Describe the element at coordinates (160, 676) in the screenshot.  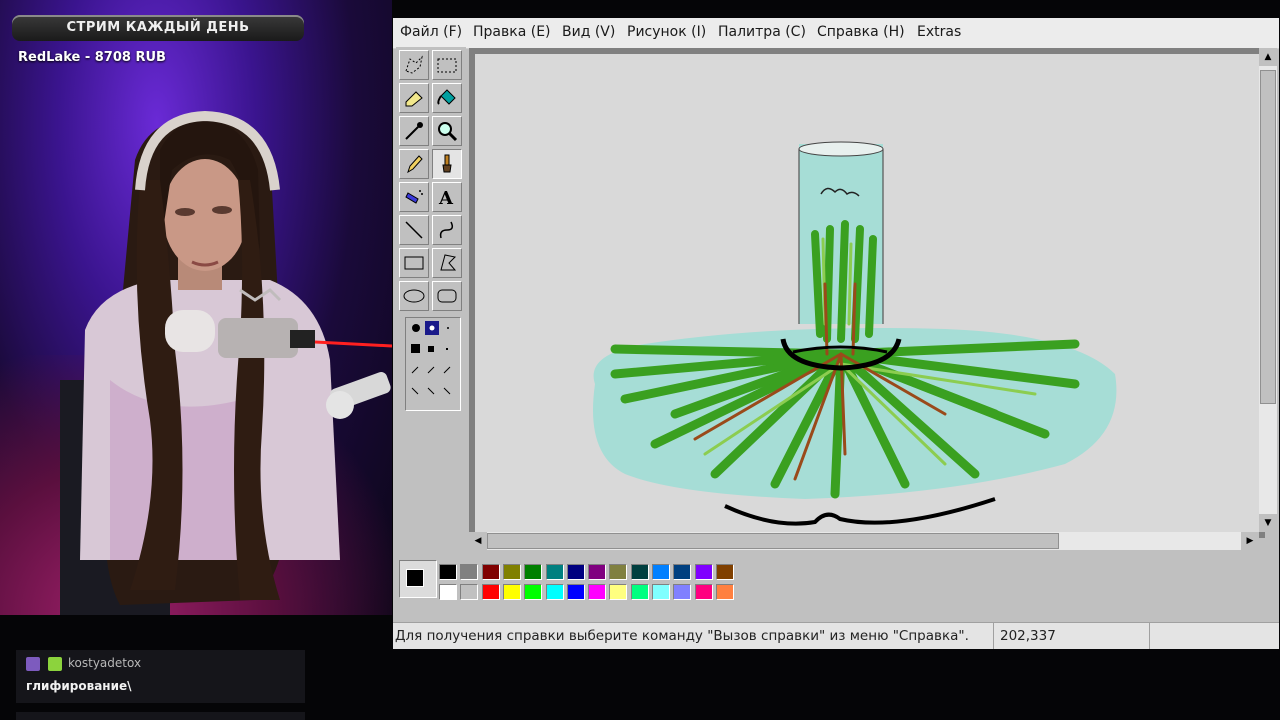
I see `chat-message: kostyadetox глифирование\` at that location.